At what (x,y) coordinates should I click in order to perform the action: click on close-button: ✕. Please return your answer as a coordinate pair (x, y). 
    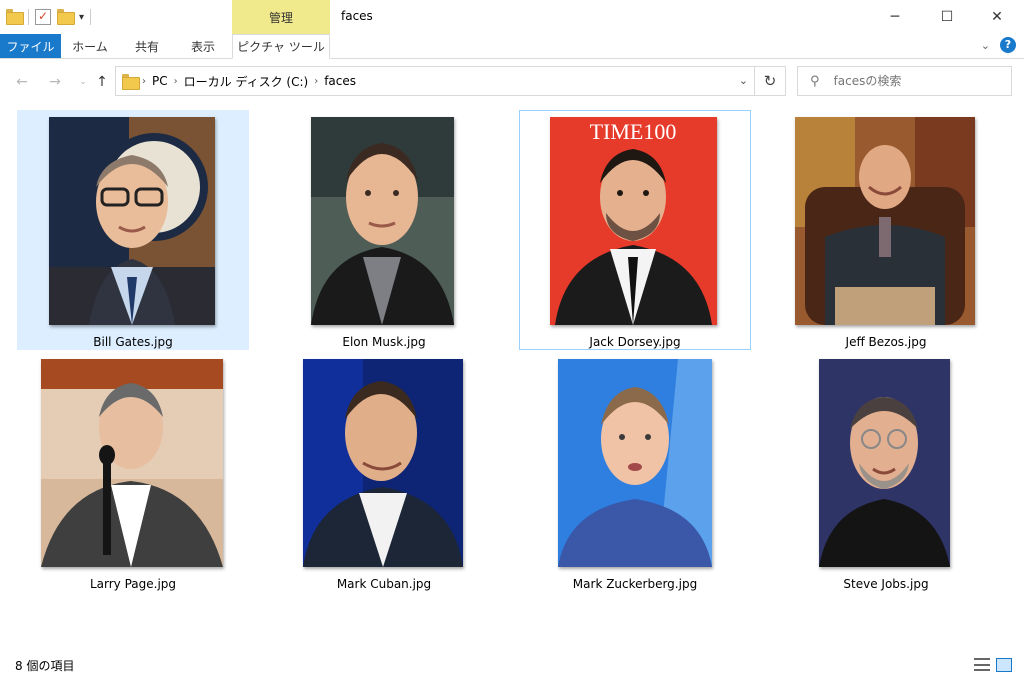
    Looking at the image, I should click on (997, 17).